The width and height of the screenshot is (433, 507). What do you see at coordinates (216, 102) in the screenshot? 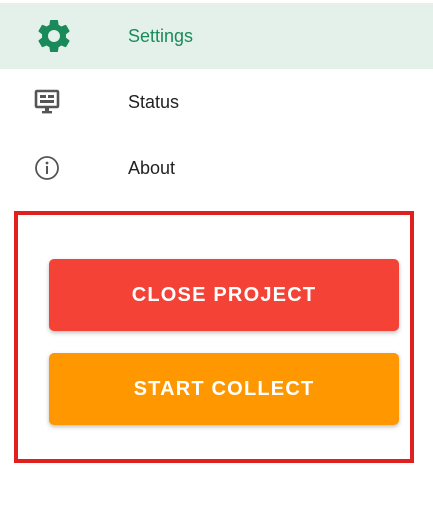
I see `nav-item-status: Status` at bounding box center [216, 102].